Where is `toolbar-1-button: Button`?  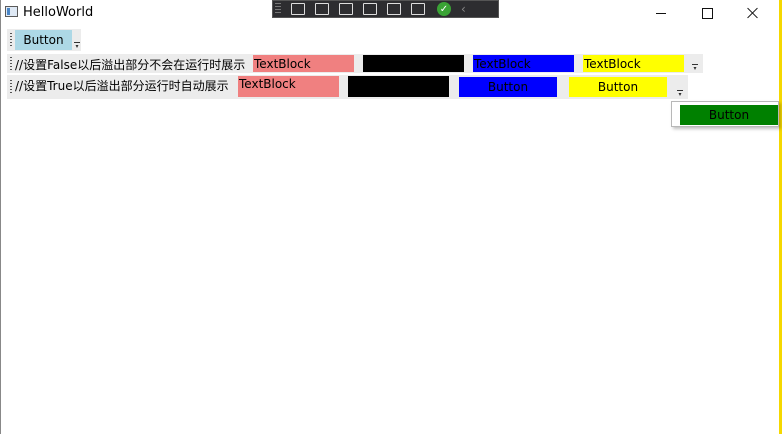 toolbar-1-button: Button is located at coordinates (43, 40).